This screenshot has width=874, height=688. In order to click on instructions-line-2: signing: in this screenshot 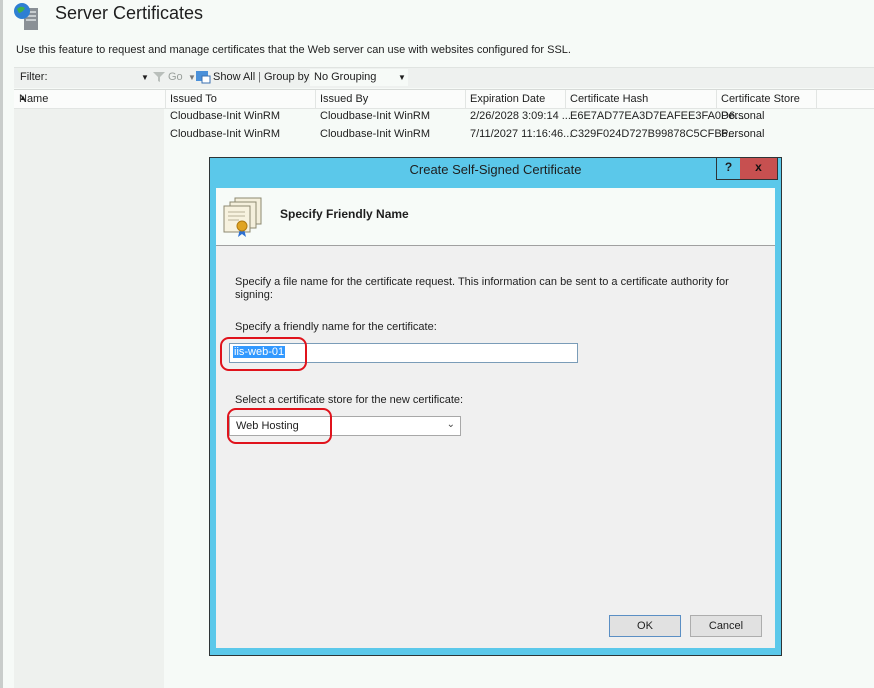, I will do `click(254, 295)`.